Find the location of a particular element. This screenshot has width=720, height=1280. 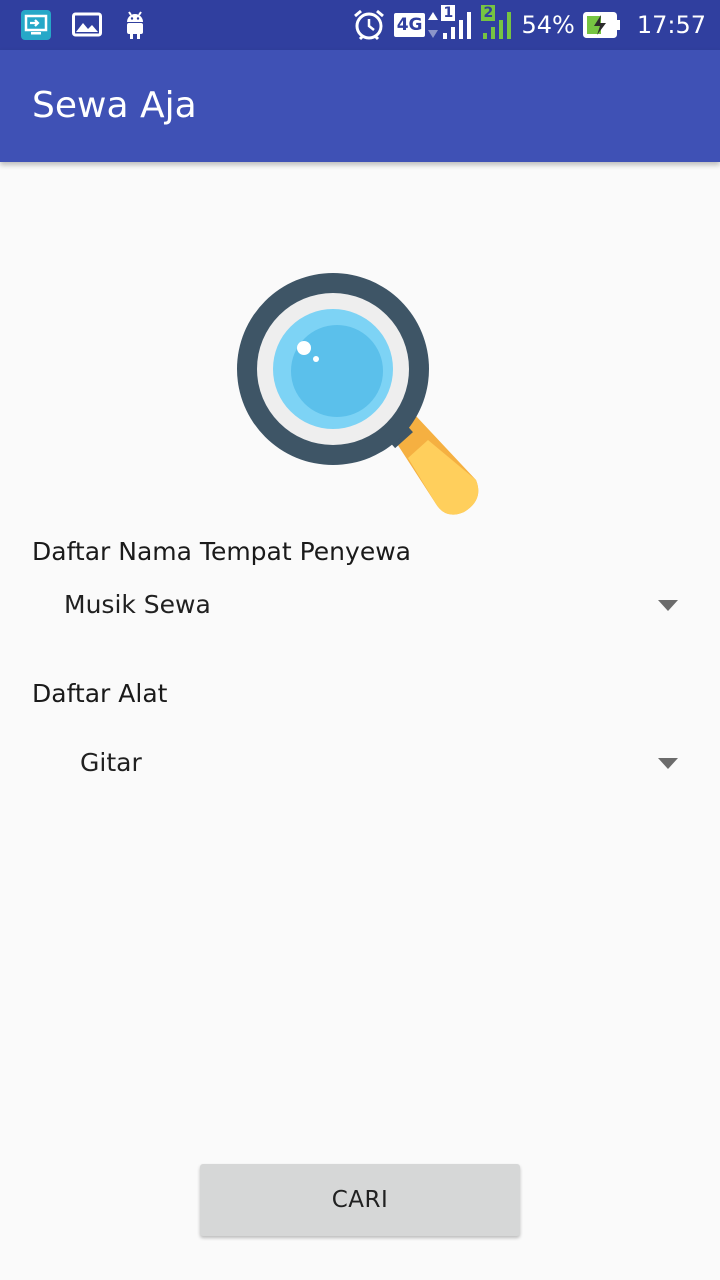

clock: 17:57 is located at coordinates (671, 25).